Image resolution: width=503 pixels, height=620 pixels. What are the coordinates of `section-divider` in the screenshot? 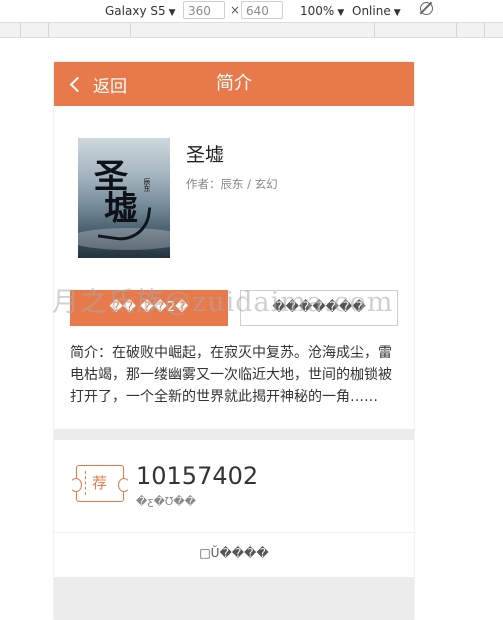 It's located at (234, 434).